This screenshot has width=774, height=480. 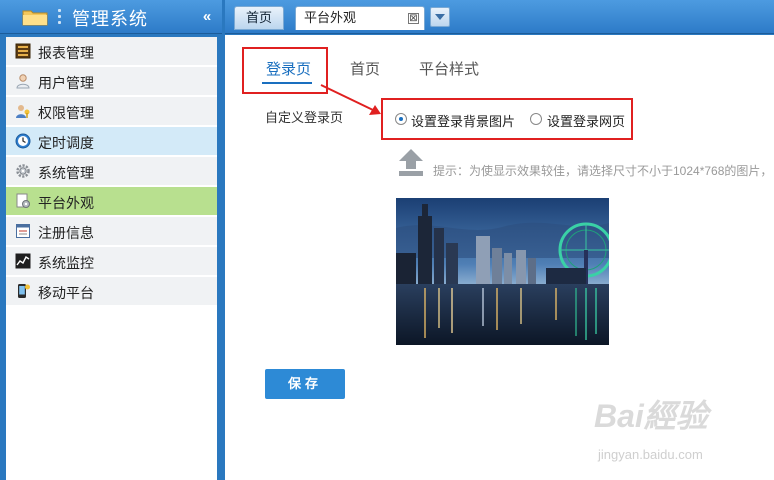 I want to click on report-icon, so click(x=23, y=51).